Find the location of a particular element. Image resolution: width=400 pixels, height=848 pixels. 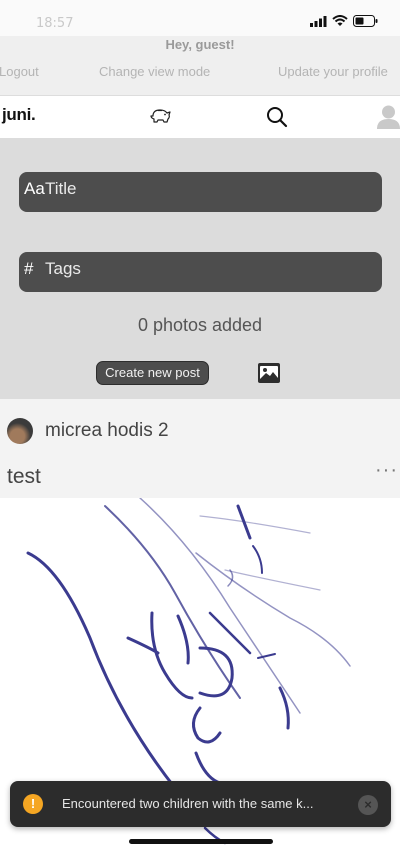

home-indicator is located at coordinates (201, 841).